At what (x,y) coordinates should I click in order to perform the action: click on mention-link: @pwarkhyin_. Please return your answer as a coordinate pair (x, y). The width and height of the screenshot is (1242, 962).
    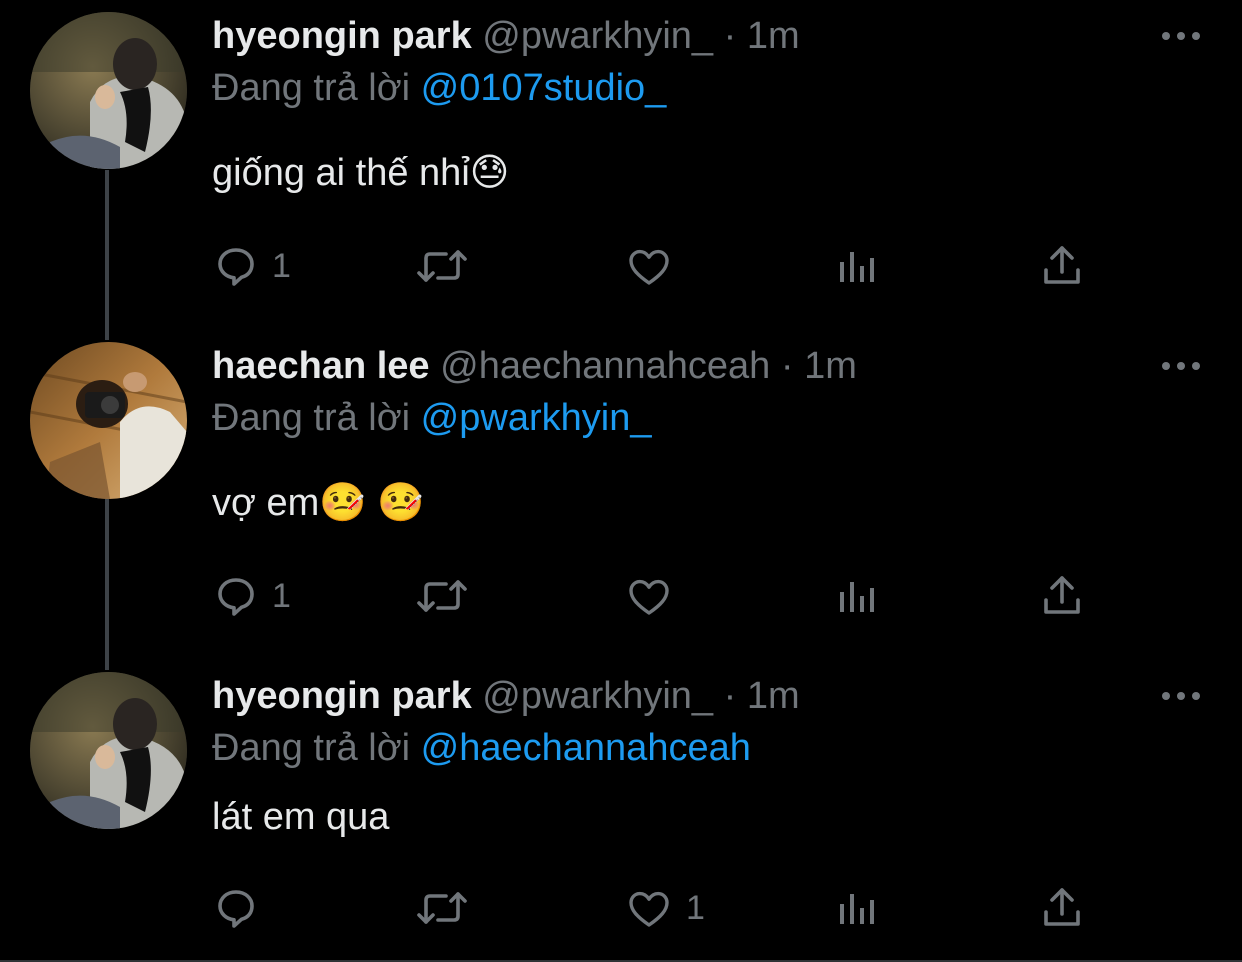
    Looking at the image, I should click on (536, 418).